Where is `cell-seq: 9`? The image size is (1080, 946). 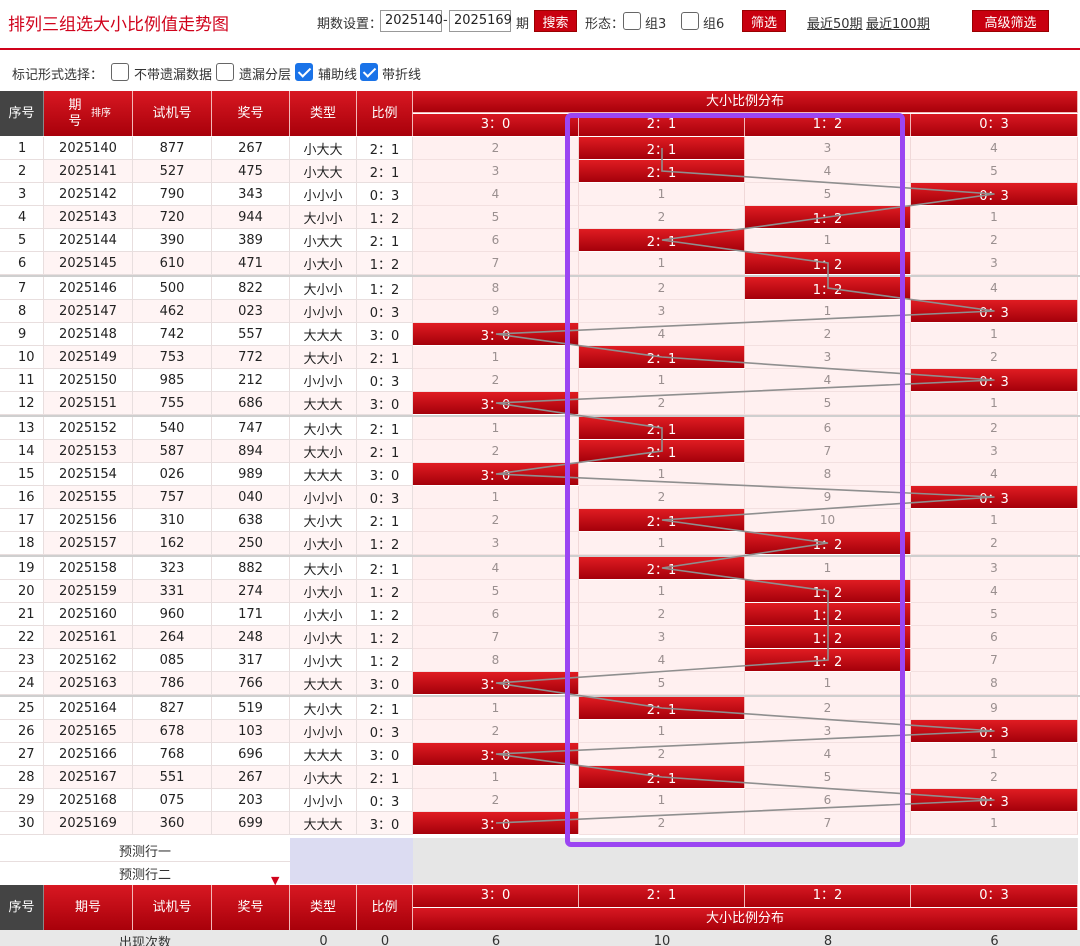 cell-seq: 9 is located at coordinates (22, 334).